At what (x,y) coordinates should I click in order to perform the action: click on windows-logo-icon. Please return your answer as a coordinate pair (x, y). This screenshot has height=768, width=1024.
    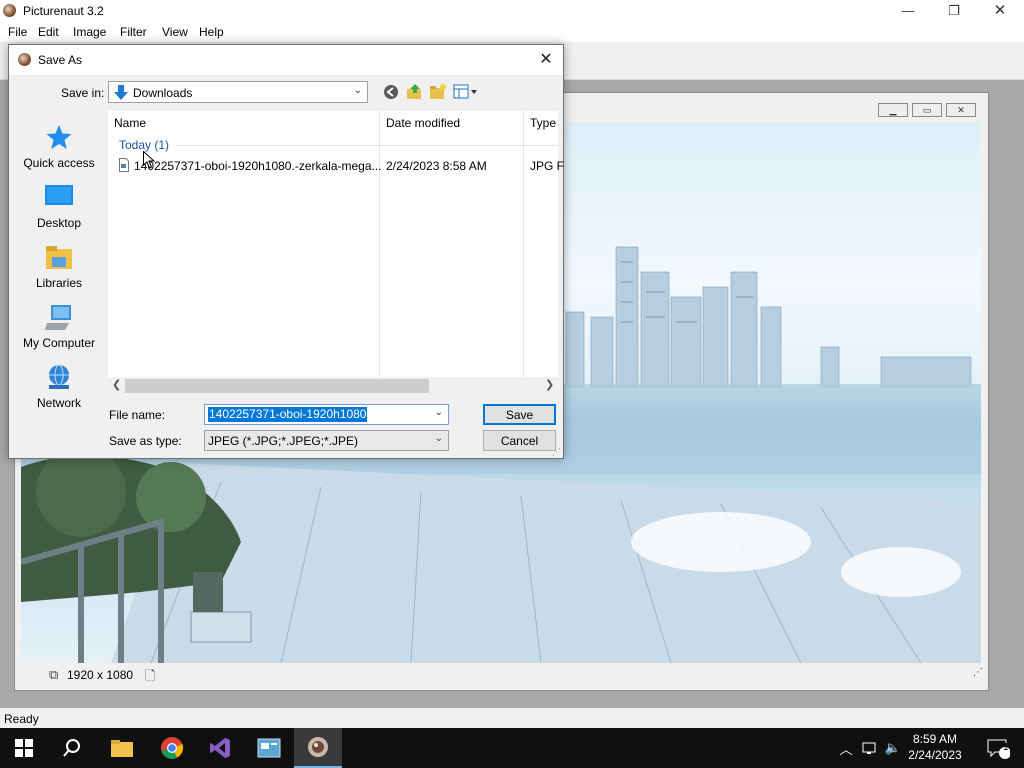
    Looking at the image, I should click on (24, 748).